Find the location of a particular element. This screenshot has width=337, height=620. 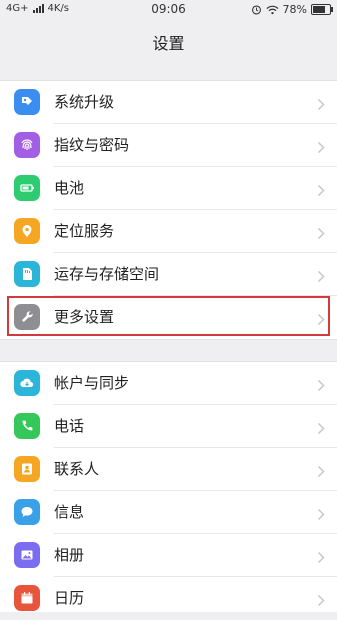

settings-item-label: 运存与存储空间 is located at coordinates (107, 274).